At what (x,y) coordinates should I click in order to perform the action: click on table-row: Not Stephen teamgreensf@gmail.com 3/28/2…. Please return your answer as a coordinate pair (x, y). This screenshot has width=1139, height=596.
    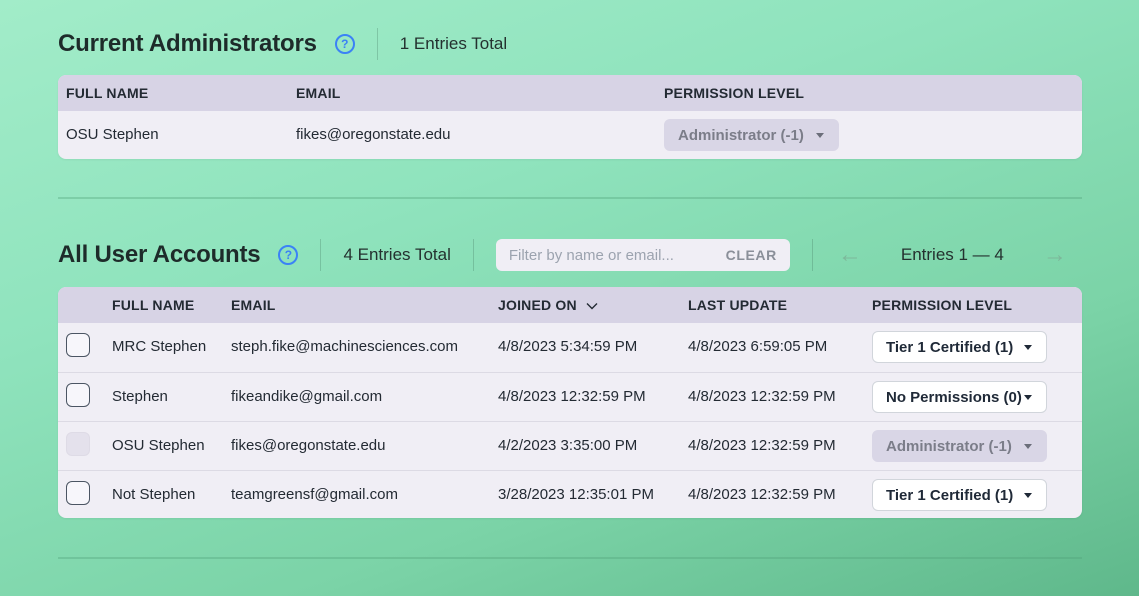
    Looking at the image, I should click on (570, 494).